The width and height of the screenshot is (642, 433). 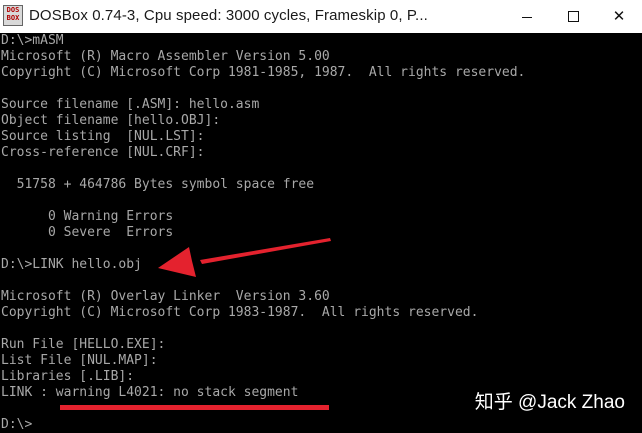 I want to click on red-underline-annotation, so click(x=194, y=407).